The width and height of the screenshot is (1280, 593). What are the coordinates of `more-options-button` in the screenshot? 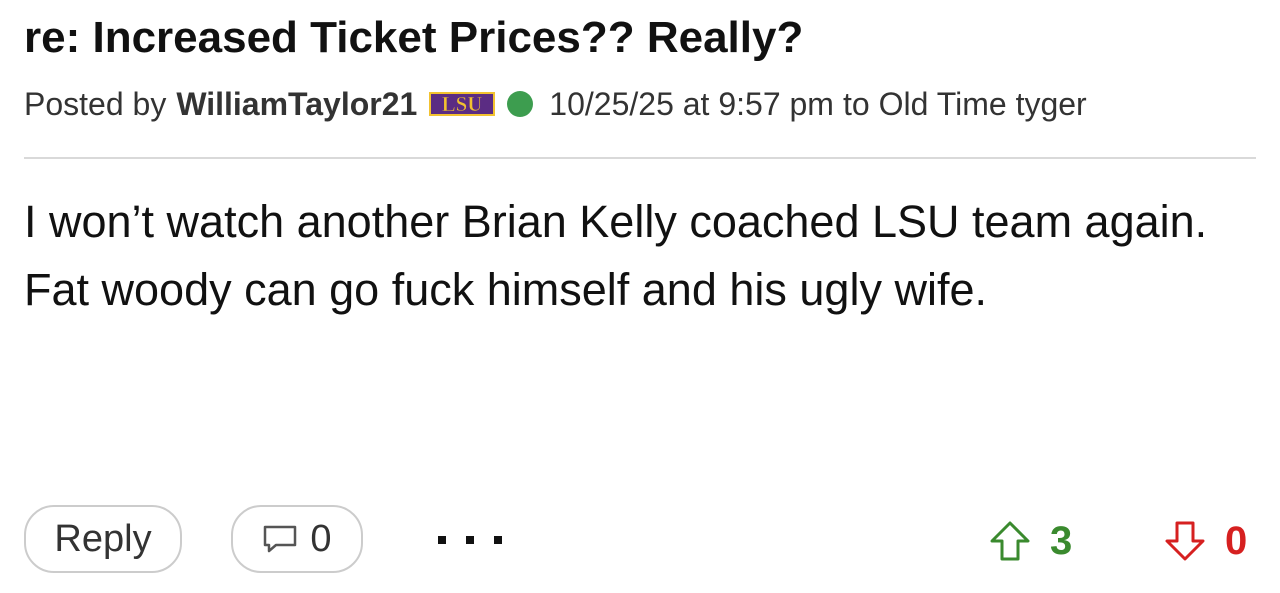 It's located at (470, 540).